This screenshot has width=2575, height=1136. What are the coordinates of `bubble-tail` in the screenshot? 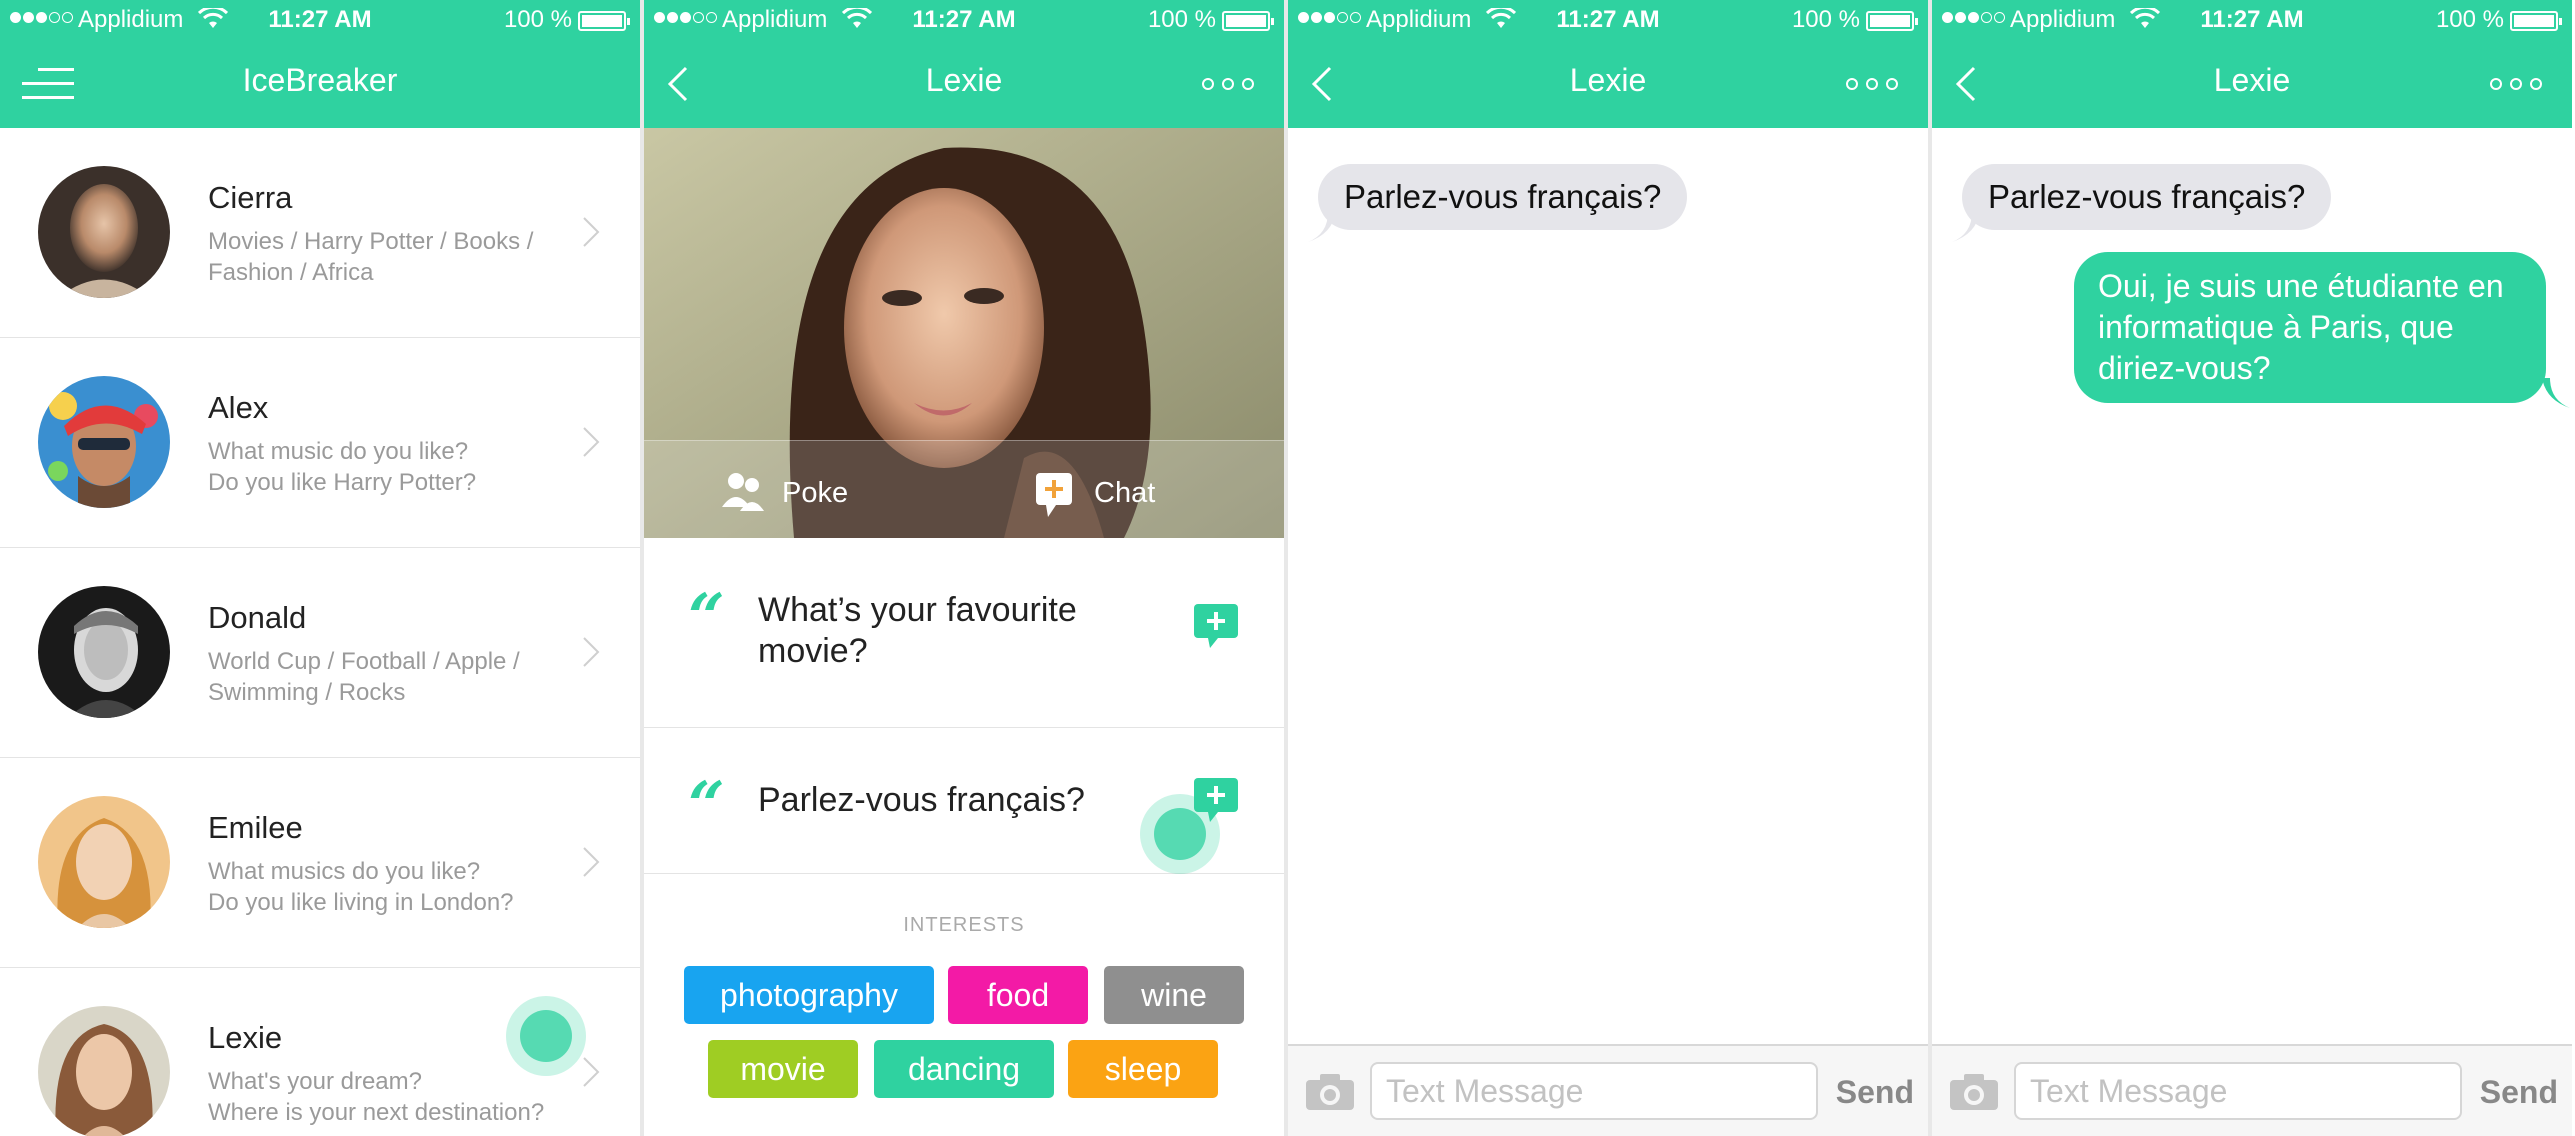 It's located at (2556, 393).